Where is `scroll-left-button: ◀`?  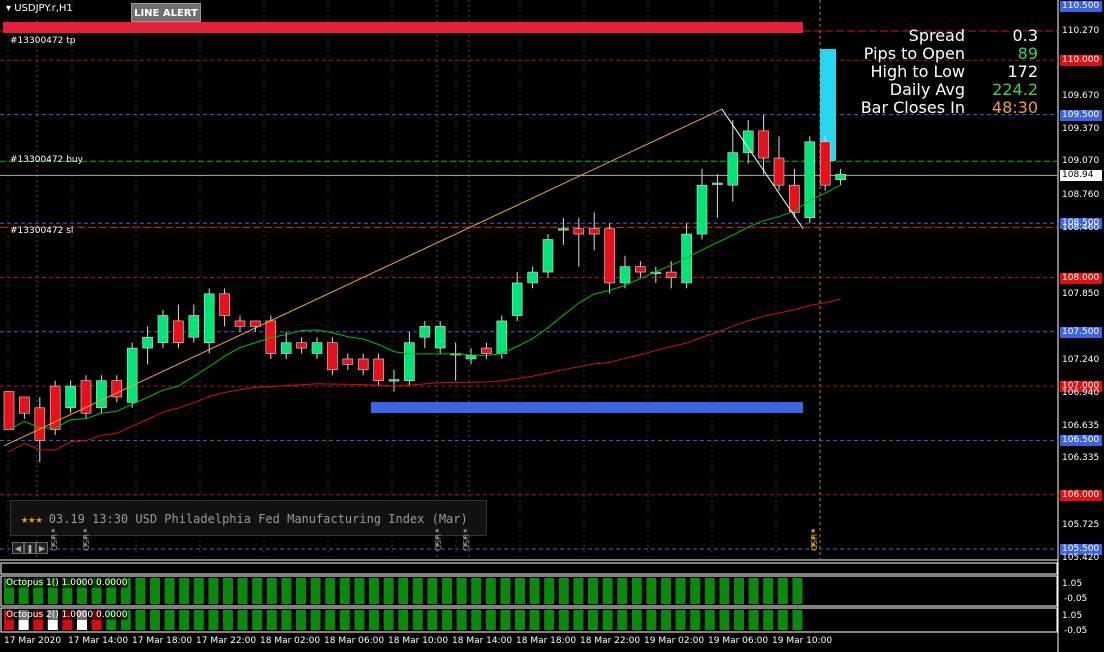 scroll-left-button: ◀ is located at coordinates (18, 548).